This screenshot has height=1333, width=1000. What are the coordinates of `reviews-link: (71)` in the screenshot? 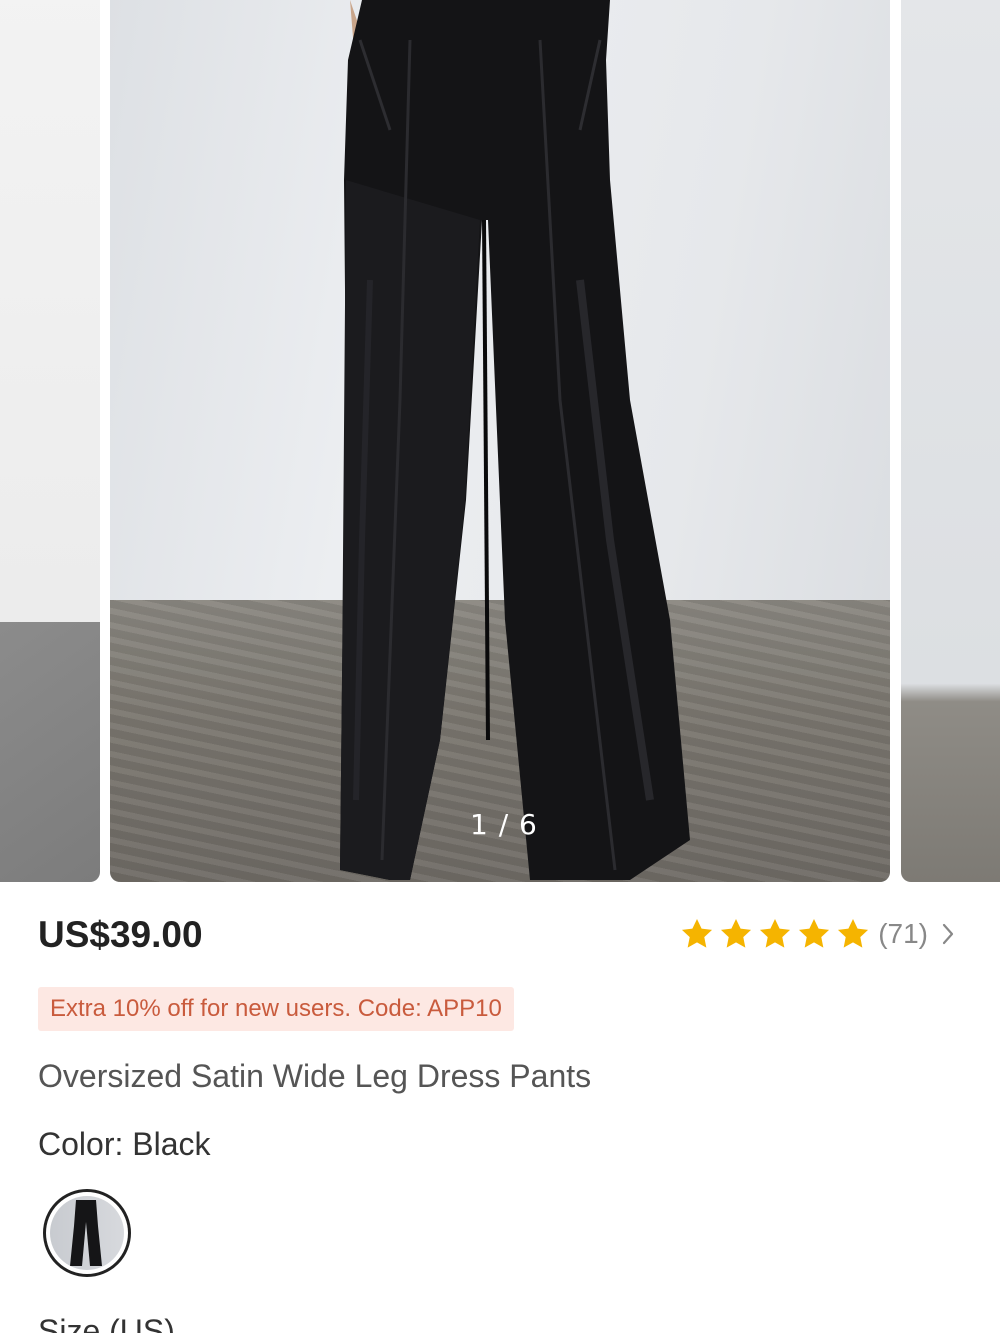 It's located at (817, 934).